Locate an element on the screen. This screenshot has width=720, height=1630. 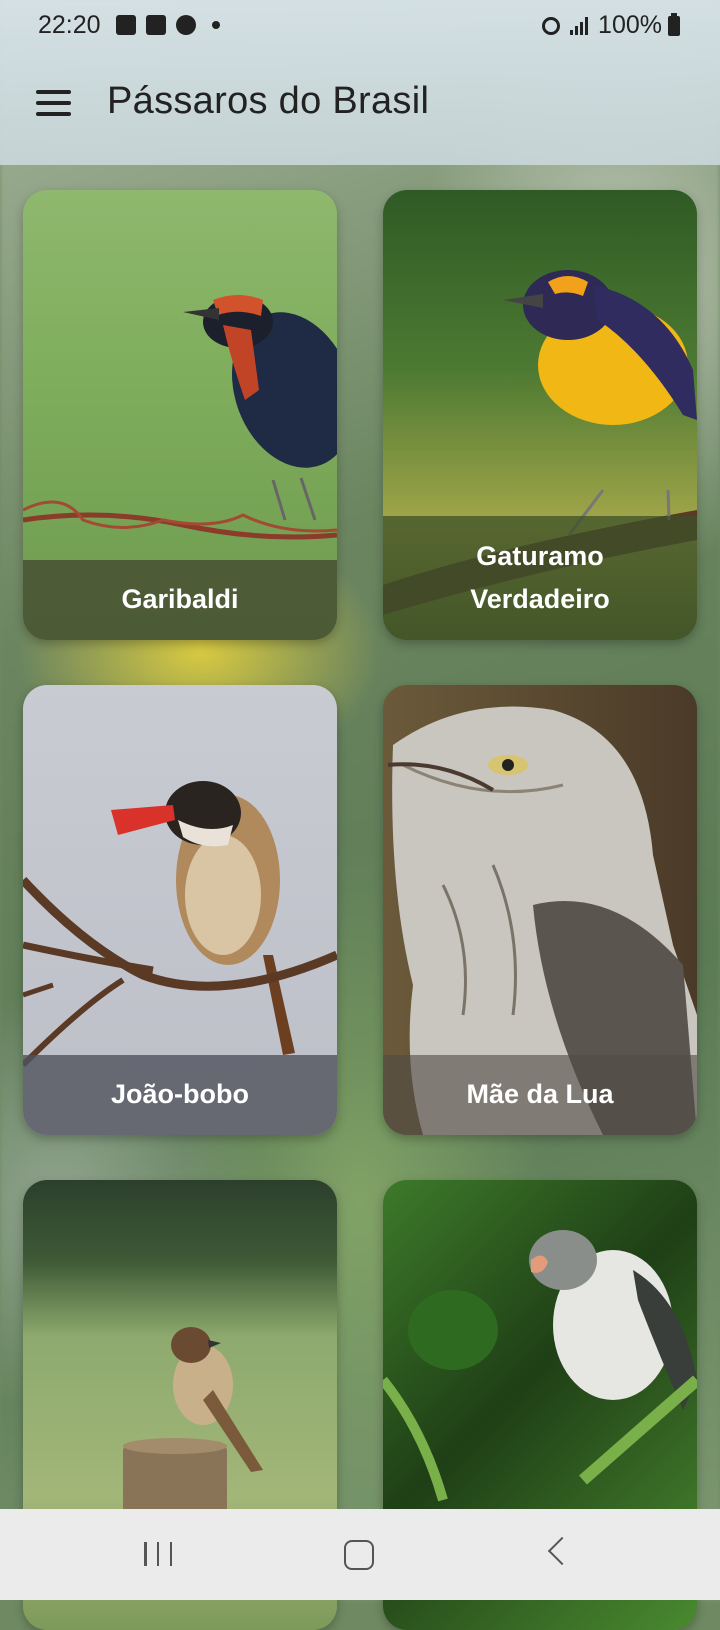
recent-apps-icon is located at coordinates (158, 1554).